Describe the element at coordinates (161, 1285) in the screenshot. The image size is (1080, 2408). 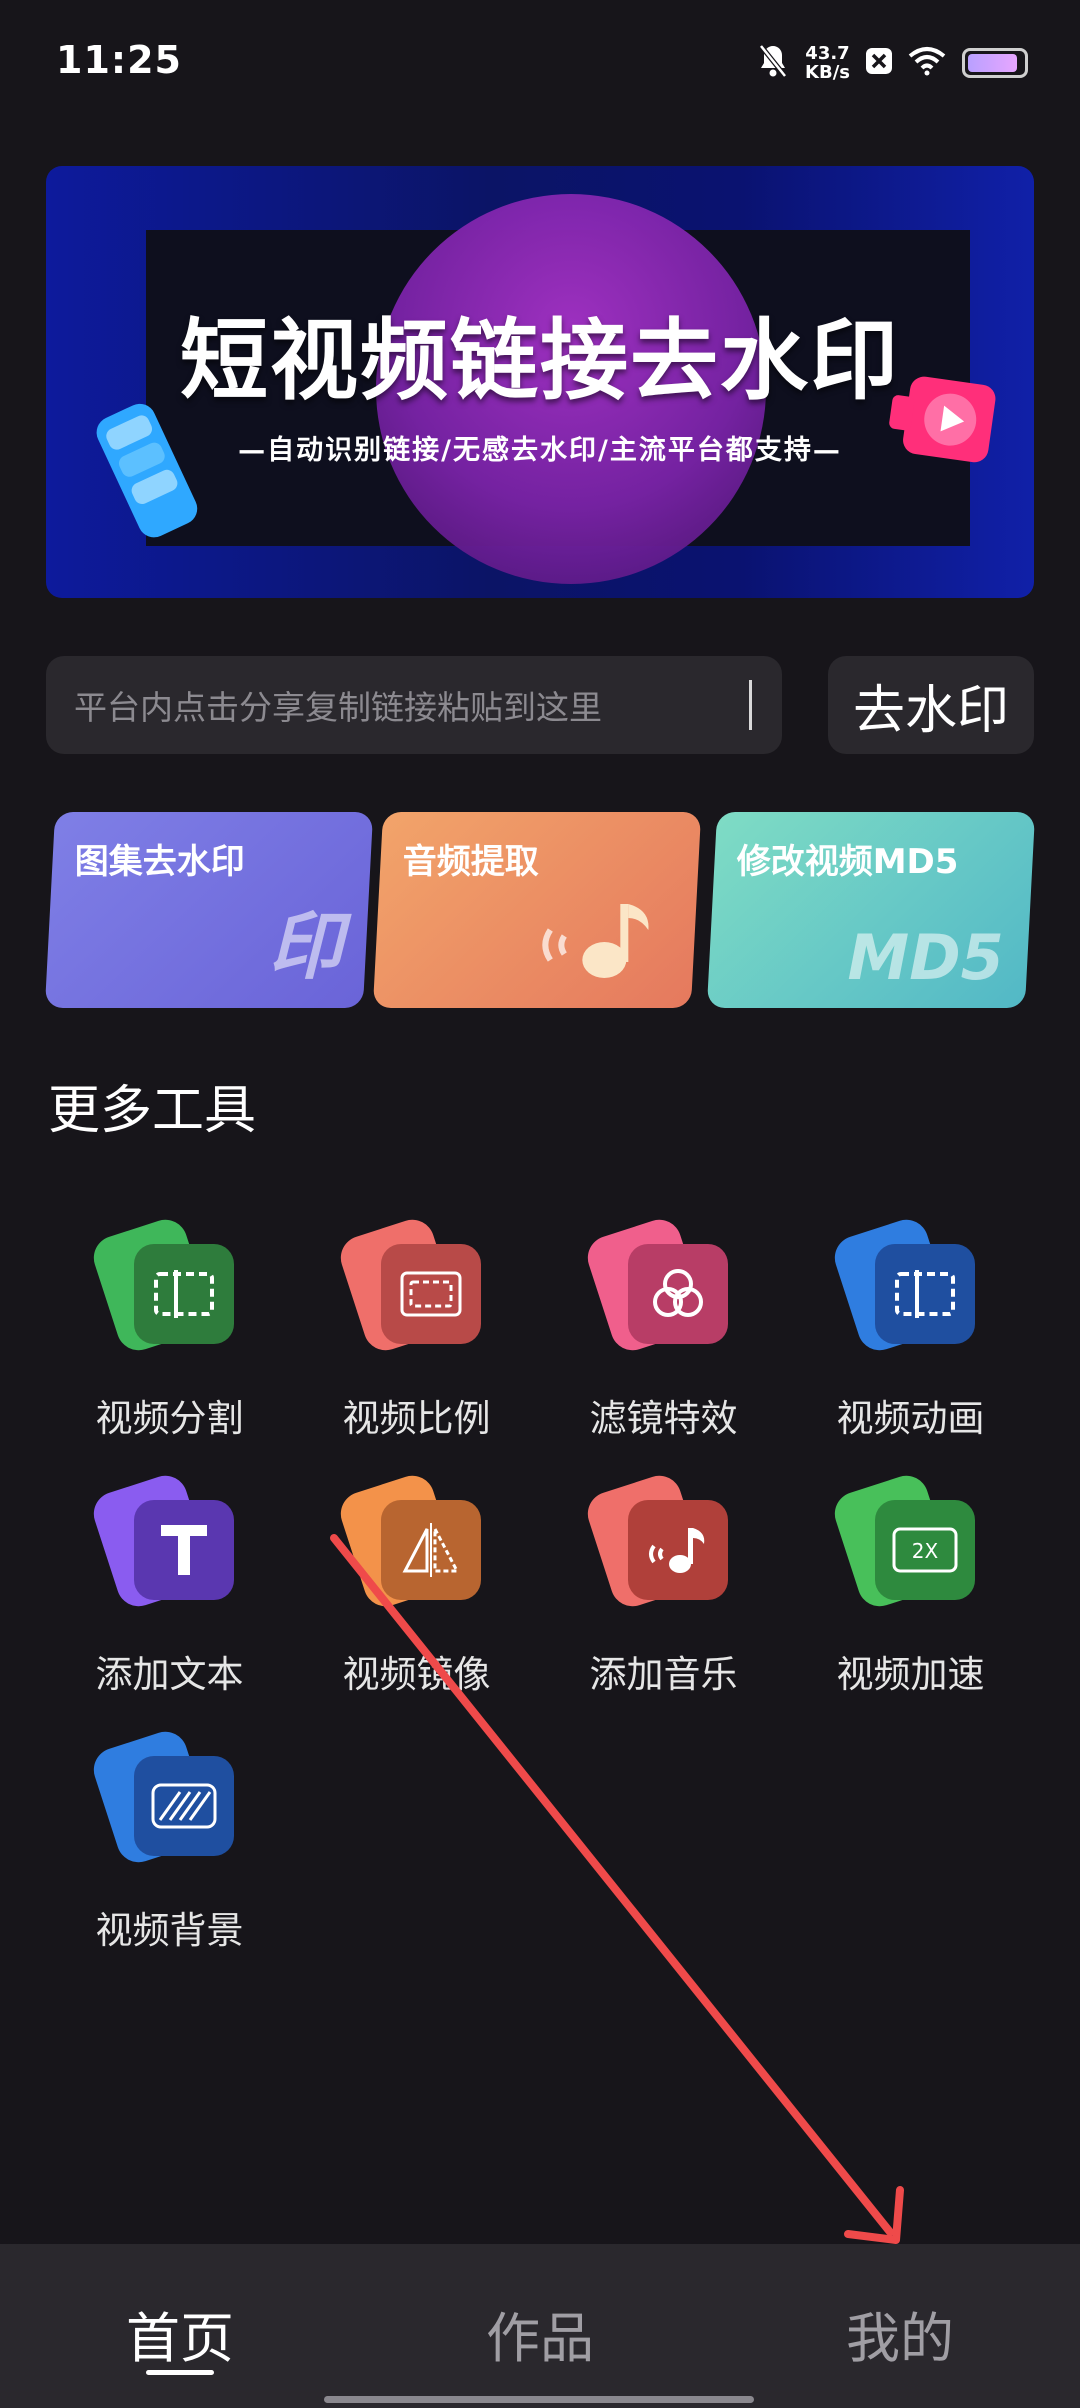
I see `split-icon` at that location.